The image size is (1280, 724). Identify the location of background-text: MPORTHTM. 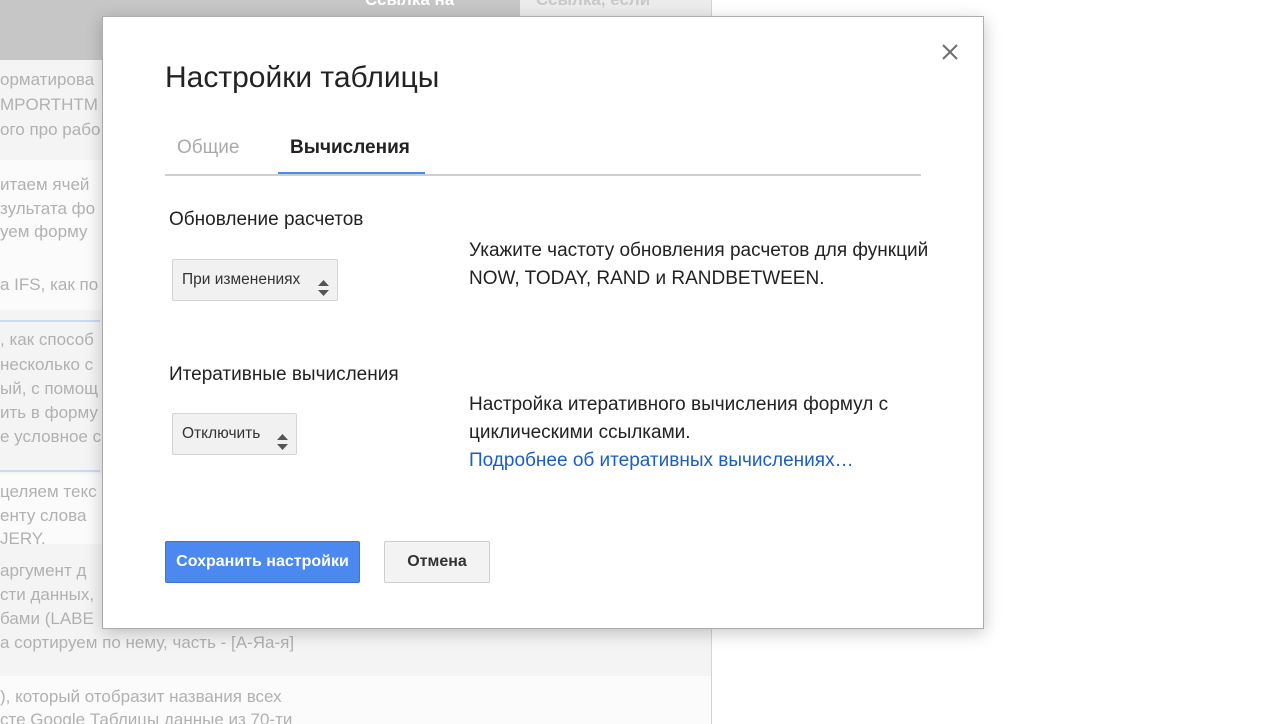
(49, 104).